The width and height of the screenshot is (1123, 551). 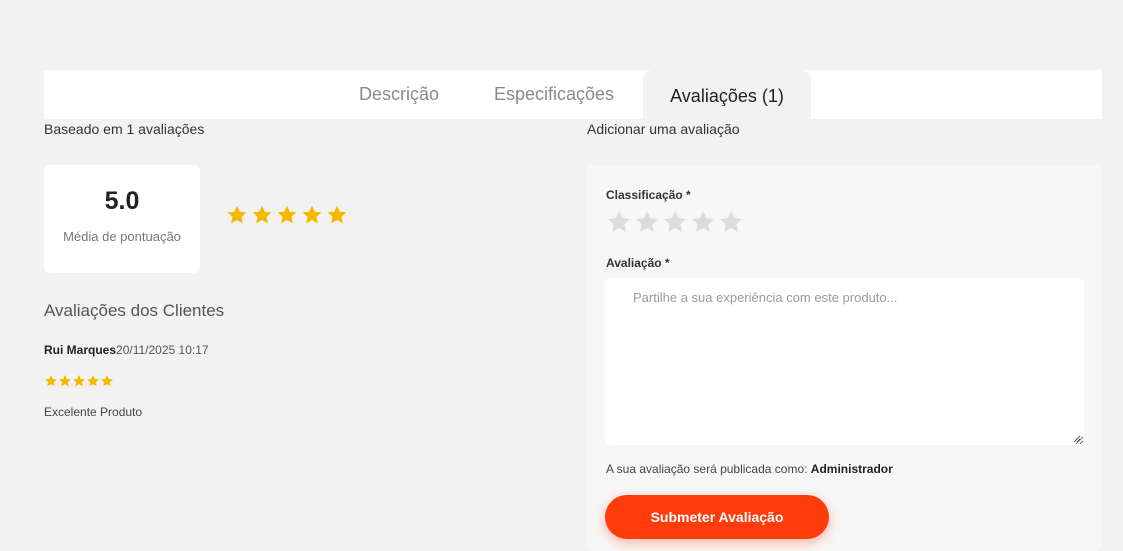 What do you see at coordinates (122, 219) in the screenshot?
I see `average-score-card: 5.0 Média de pontuação` at bounding box center [122, 219].